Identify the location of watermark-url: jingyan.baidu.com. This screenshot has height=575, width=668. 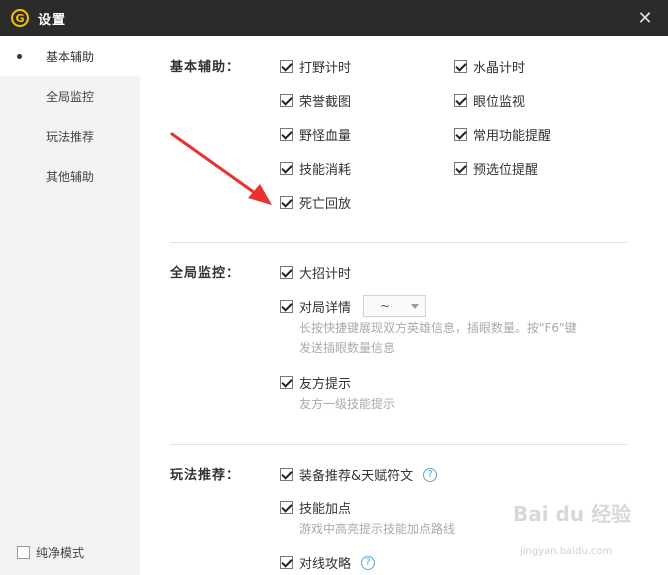
(566, 551).